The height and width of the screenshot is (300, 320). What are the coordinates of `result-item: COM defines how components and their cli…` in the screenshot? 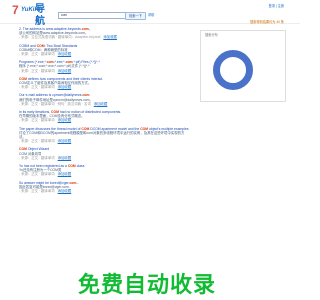 It's located at (105, 85).